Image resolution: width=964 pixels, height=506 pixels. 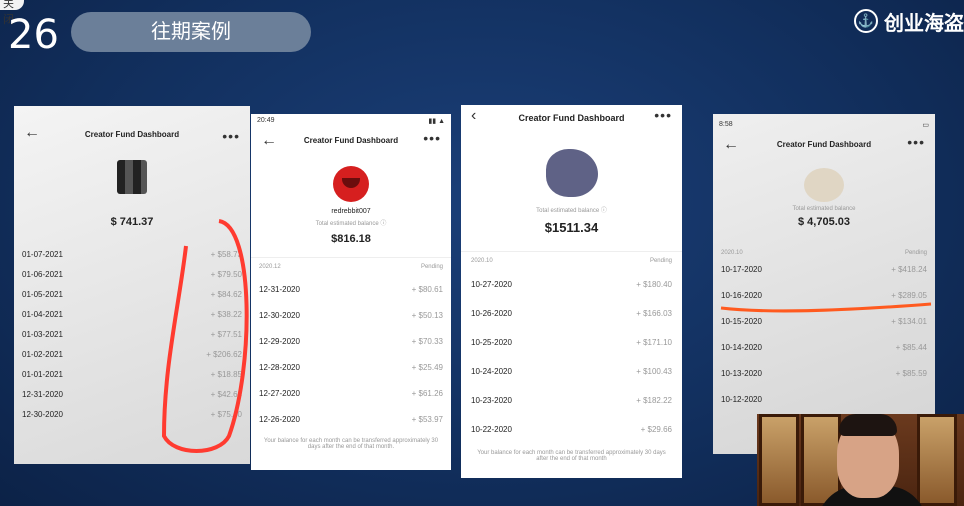 I want to click on balance-amount: $816.18, so click(x=351, y=239).